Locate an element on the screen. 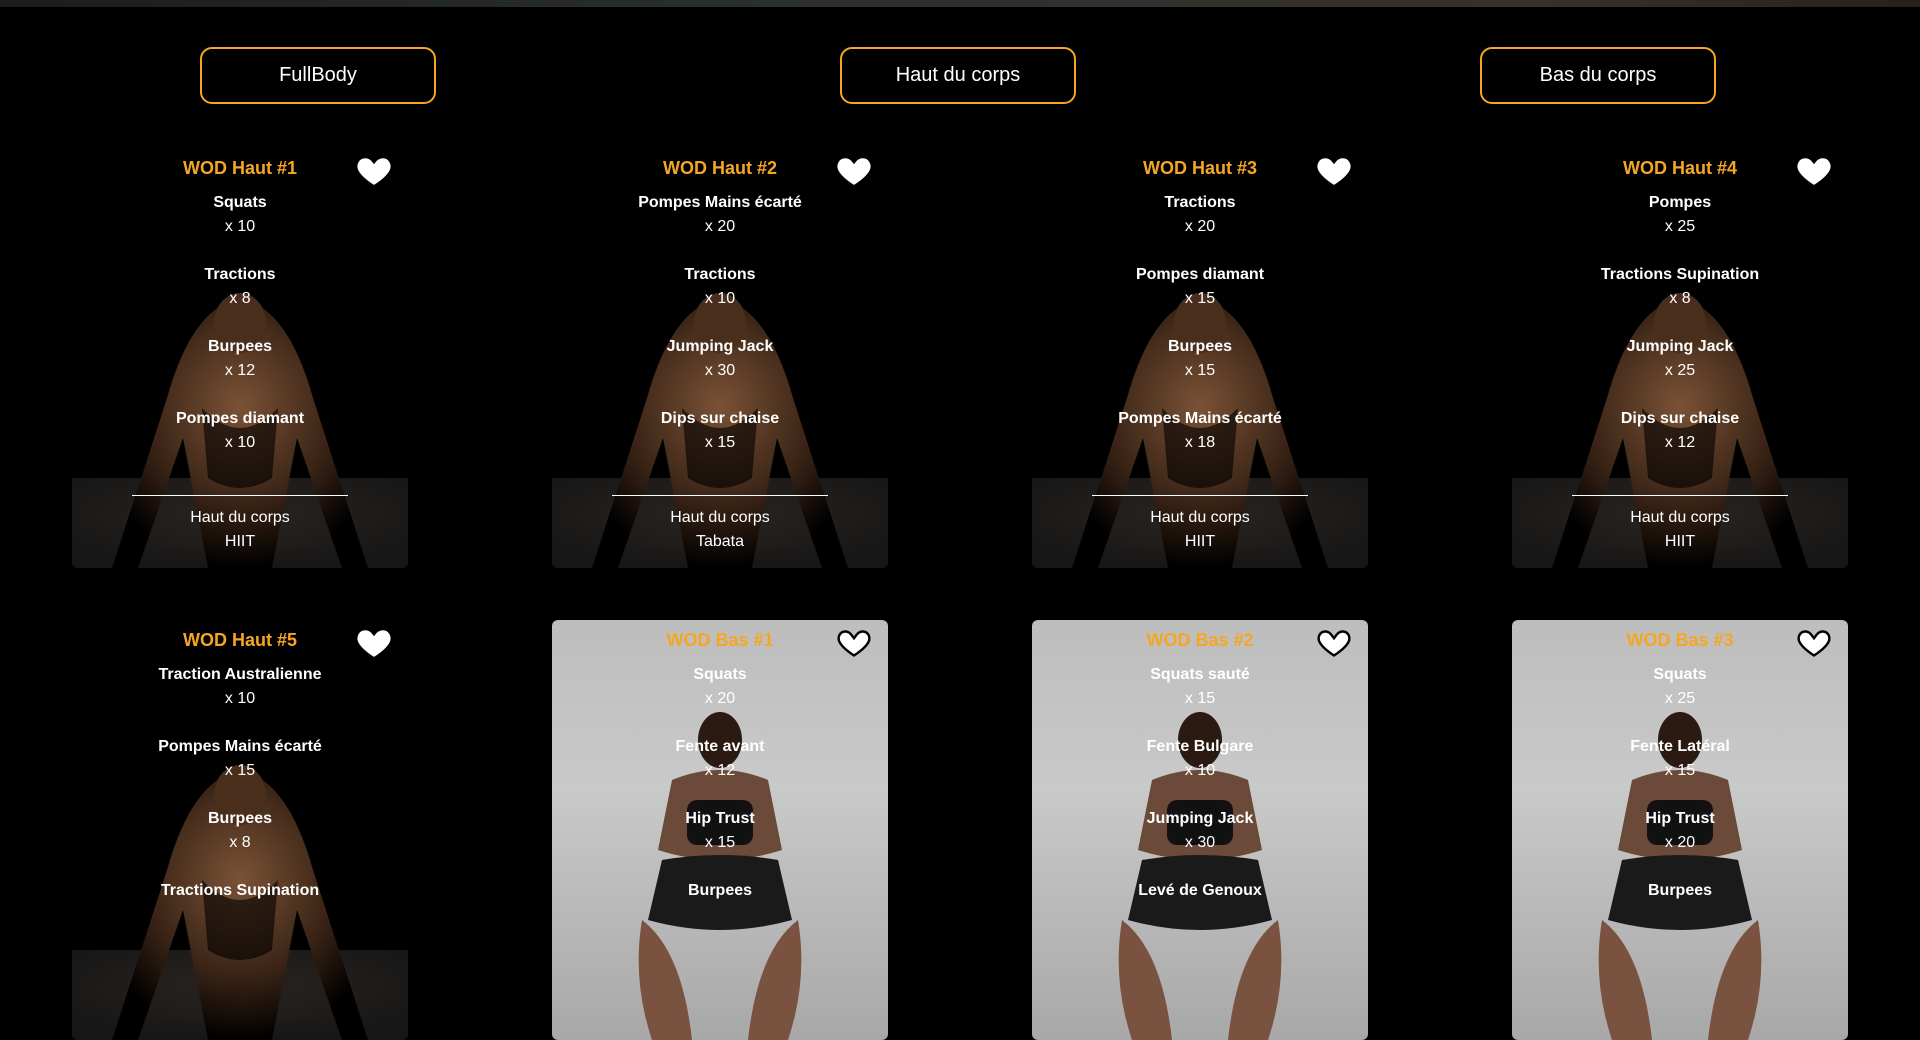 This screenshot has height=1040, width=1920. exercise-reps: x 18 is located at coordinates (1200, 442).